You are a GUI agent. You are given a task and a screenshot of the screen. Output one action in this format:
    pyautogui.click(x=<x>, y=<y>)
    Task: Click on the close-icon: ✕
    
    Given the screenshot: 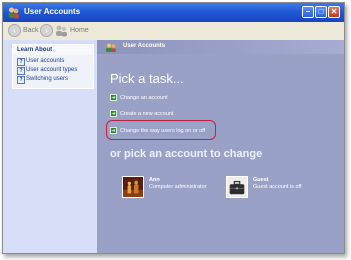 What is the action you would take?
    pyautogui.click(x=334, y=11)
    